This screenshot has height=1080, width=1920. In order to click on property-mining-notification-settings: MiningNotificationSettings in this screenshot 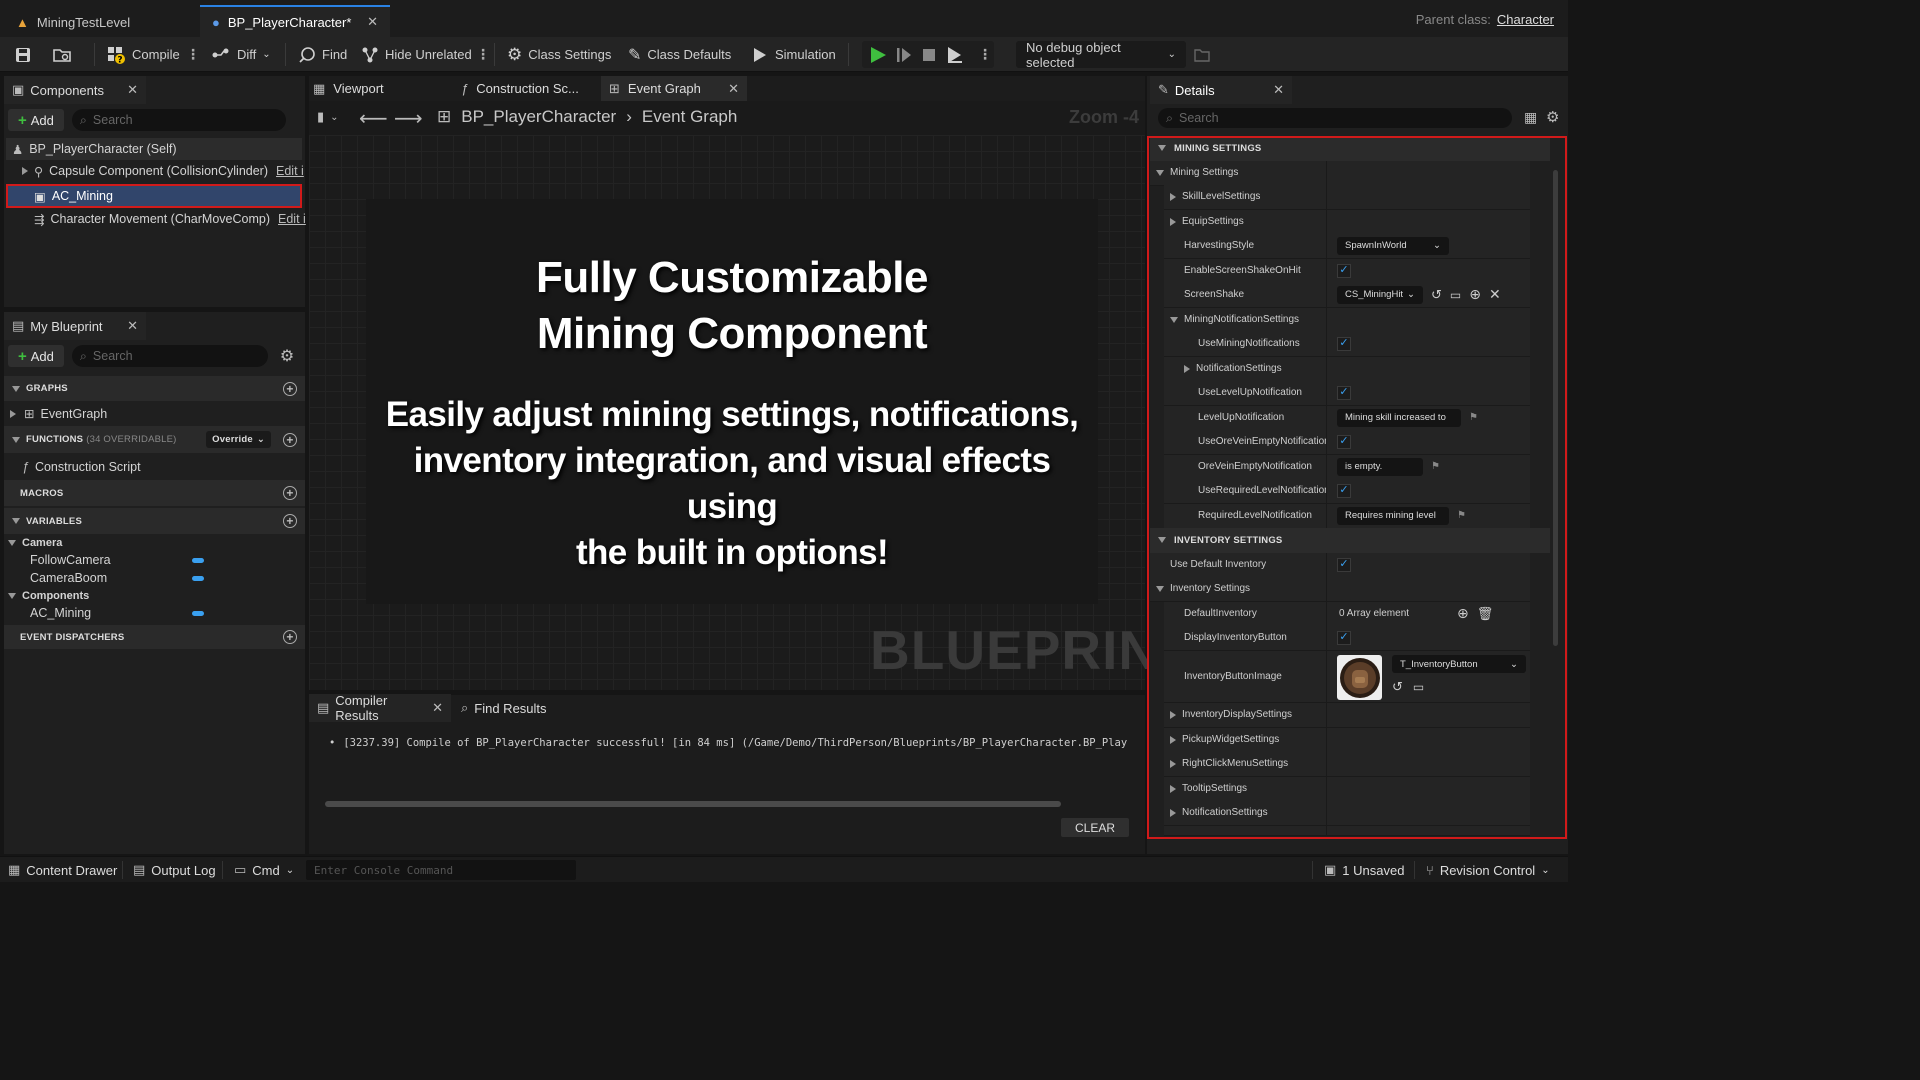, I will do `click(1347, 320)`.